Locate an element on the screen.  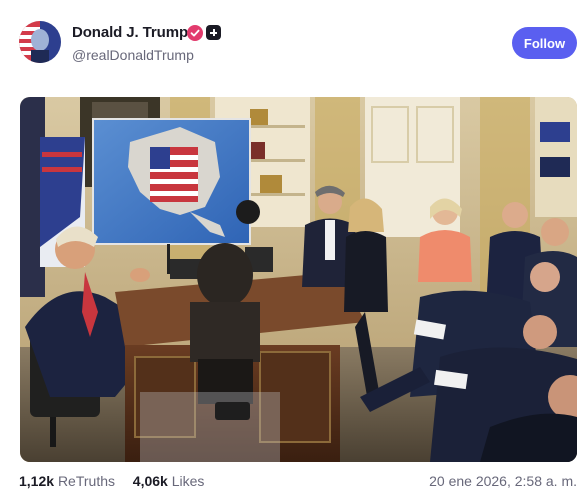
plus-badge-icon is located at coordinates (213, 32).